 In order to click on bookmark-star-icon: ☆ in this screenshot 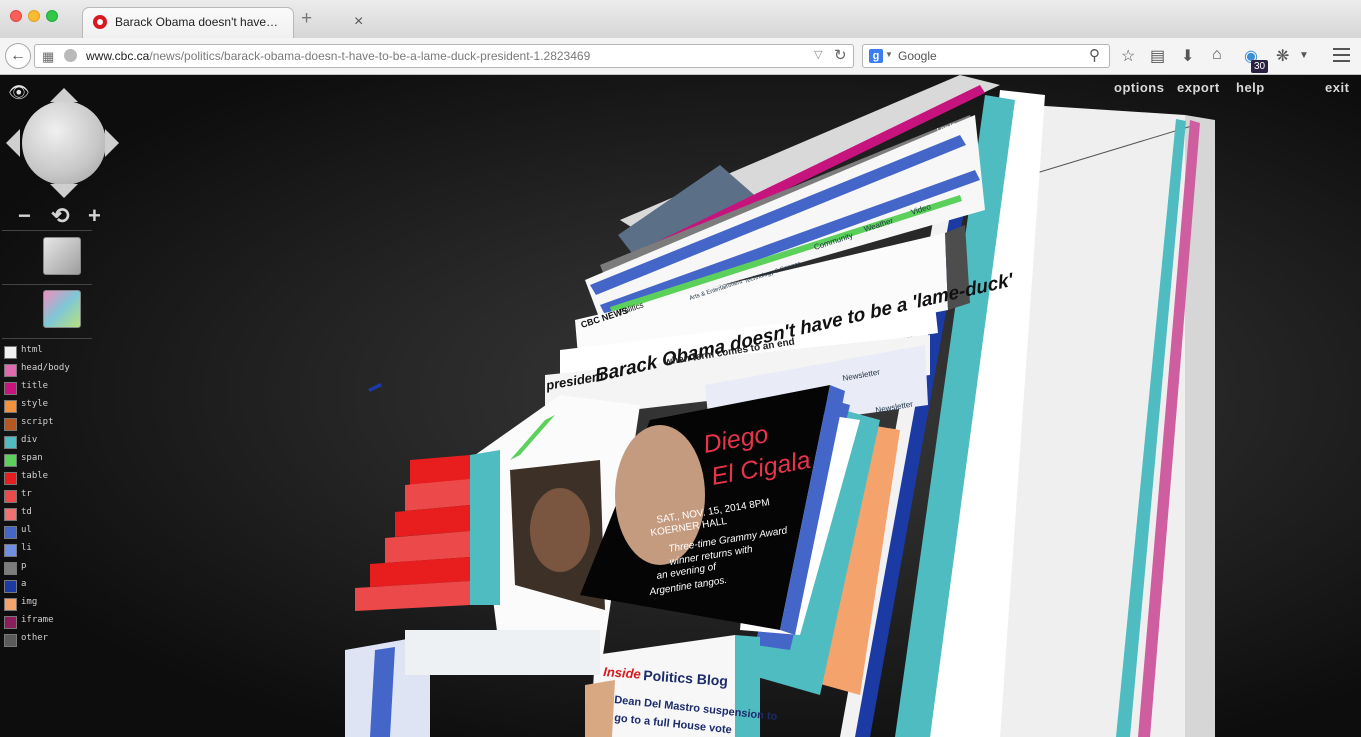, I will do `click(1128, 56)`.